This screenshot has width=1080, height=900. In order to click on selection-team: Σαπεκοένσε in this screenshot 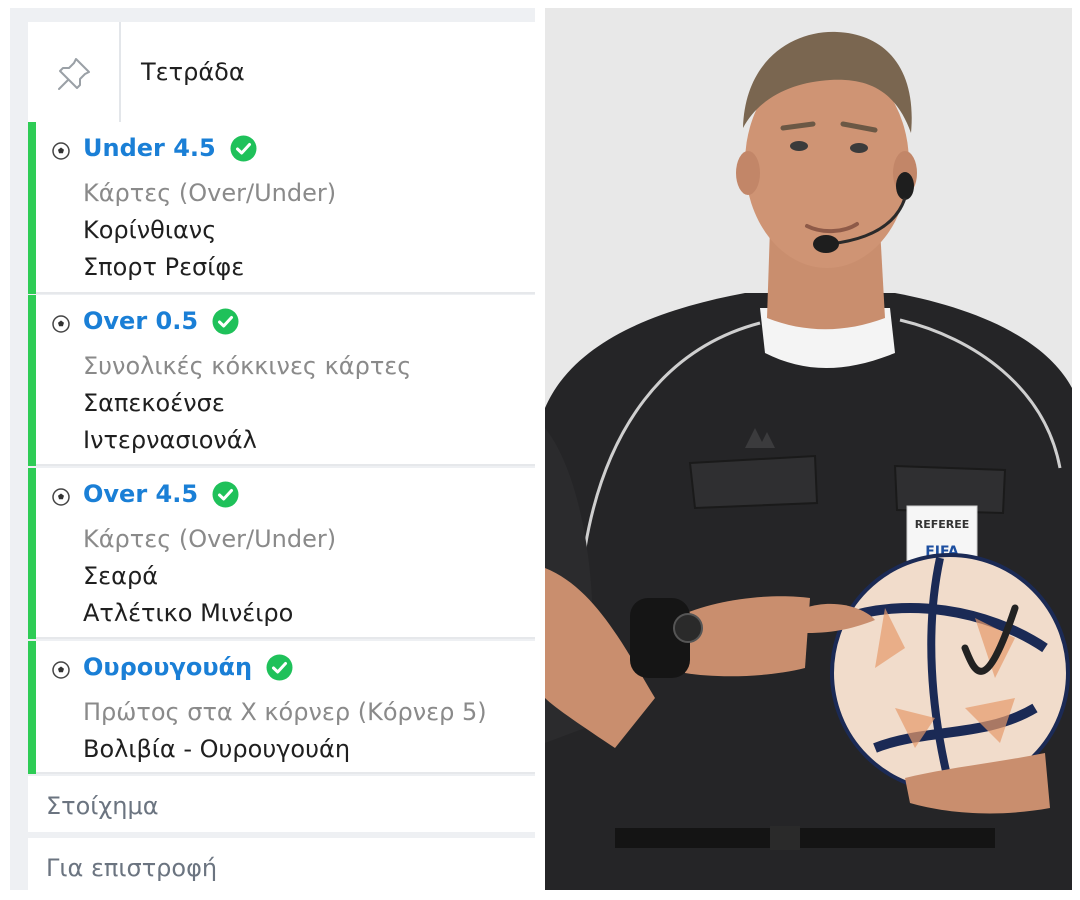, I will do `click(154, 403)`.